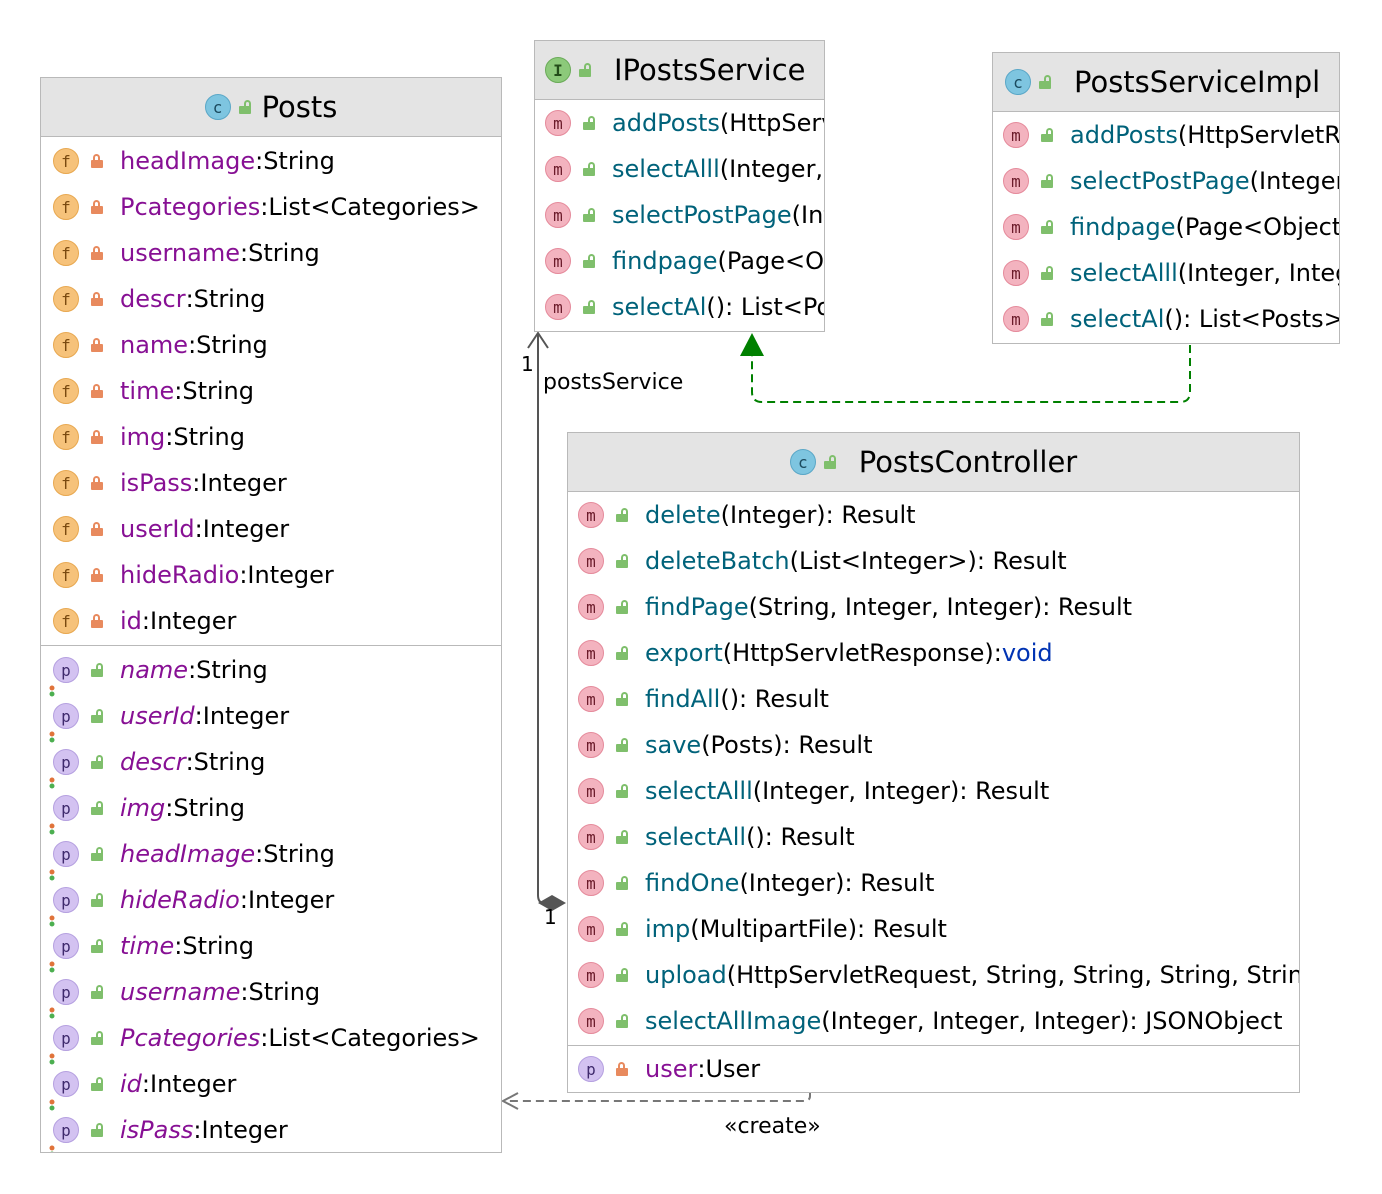 This screenshot has height=1194, width=1382. Describe the element at coordinates (153, 299) in the screenshot. I see `field-name: descr` at that location.